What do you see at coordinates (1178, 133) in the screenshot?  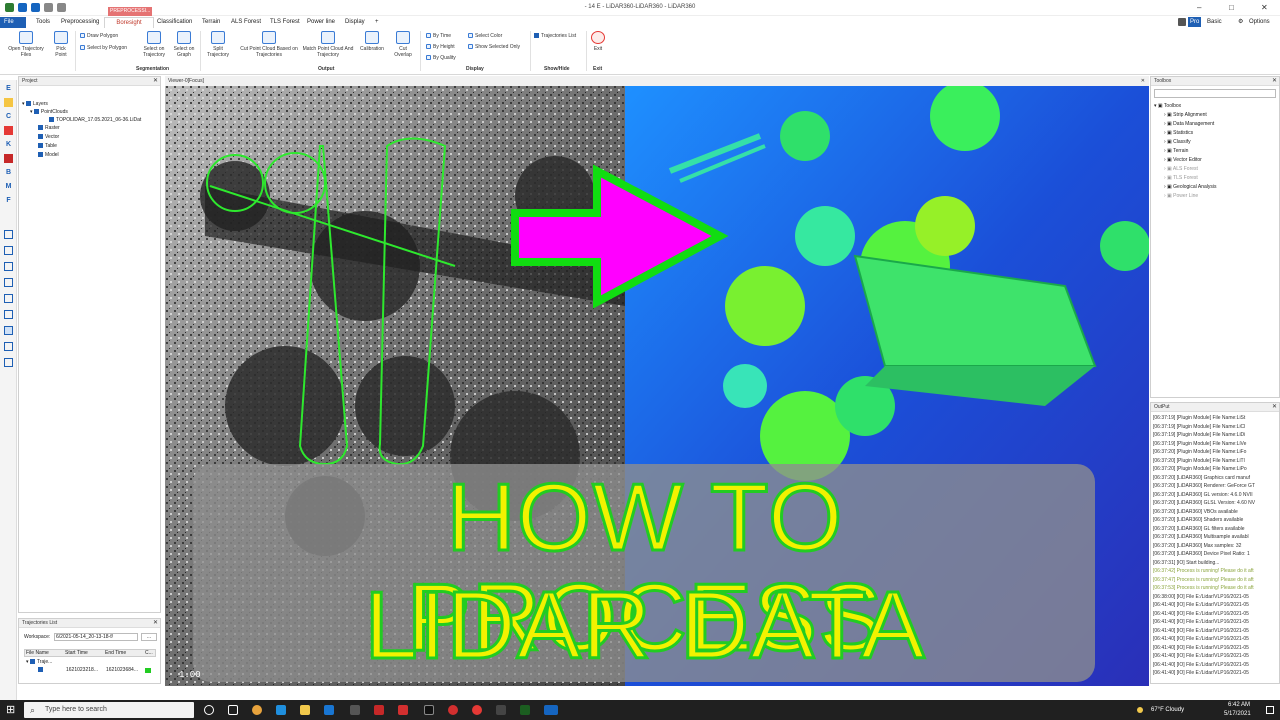 I see `toolbox-statistics: › ▣ Statistics` at bounding box center [1178, 133].